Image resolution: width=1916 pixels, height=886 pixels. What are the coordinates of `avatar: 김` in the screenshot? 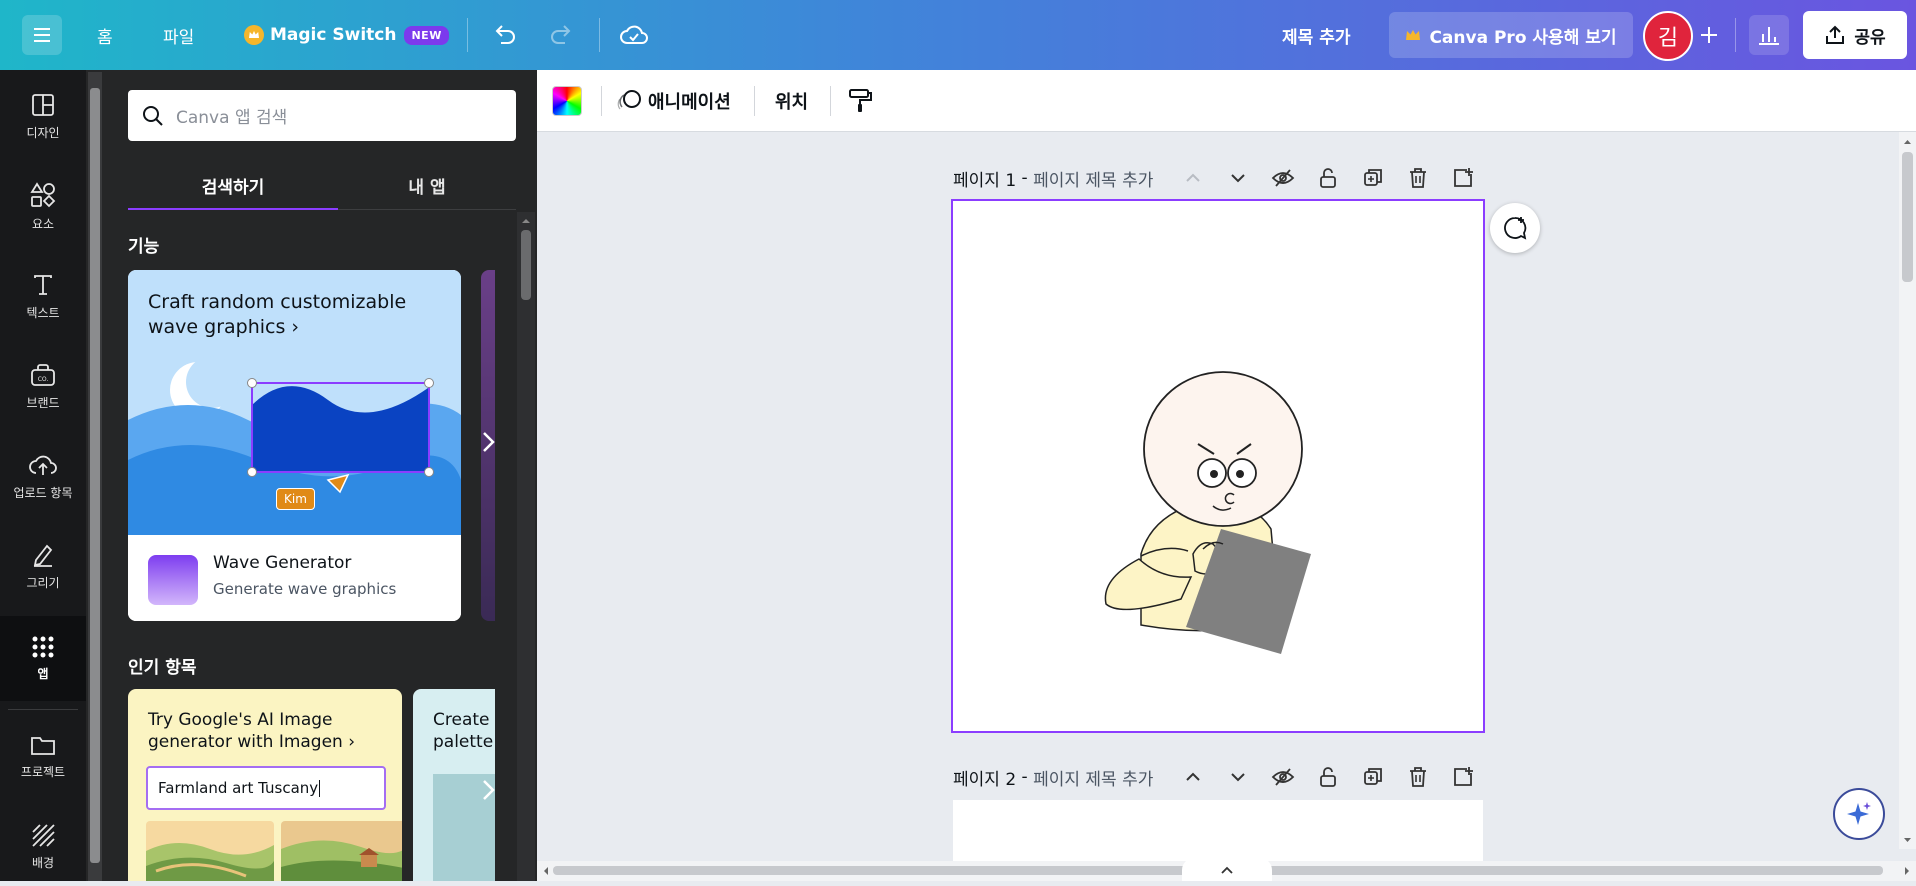 It's located at (1668, 36).